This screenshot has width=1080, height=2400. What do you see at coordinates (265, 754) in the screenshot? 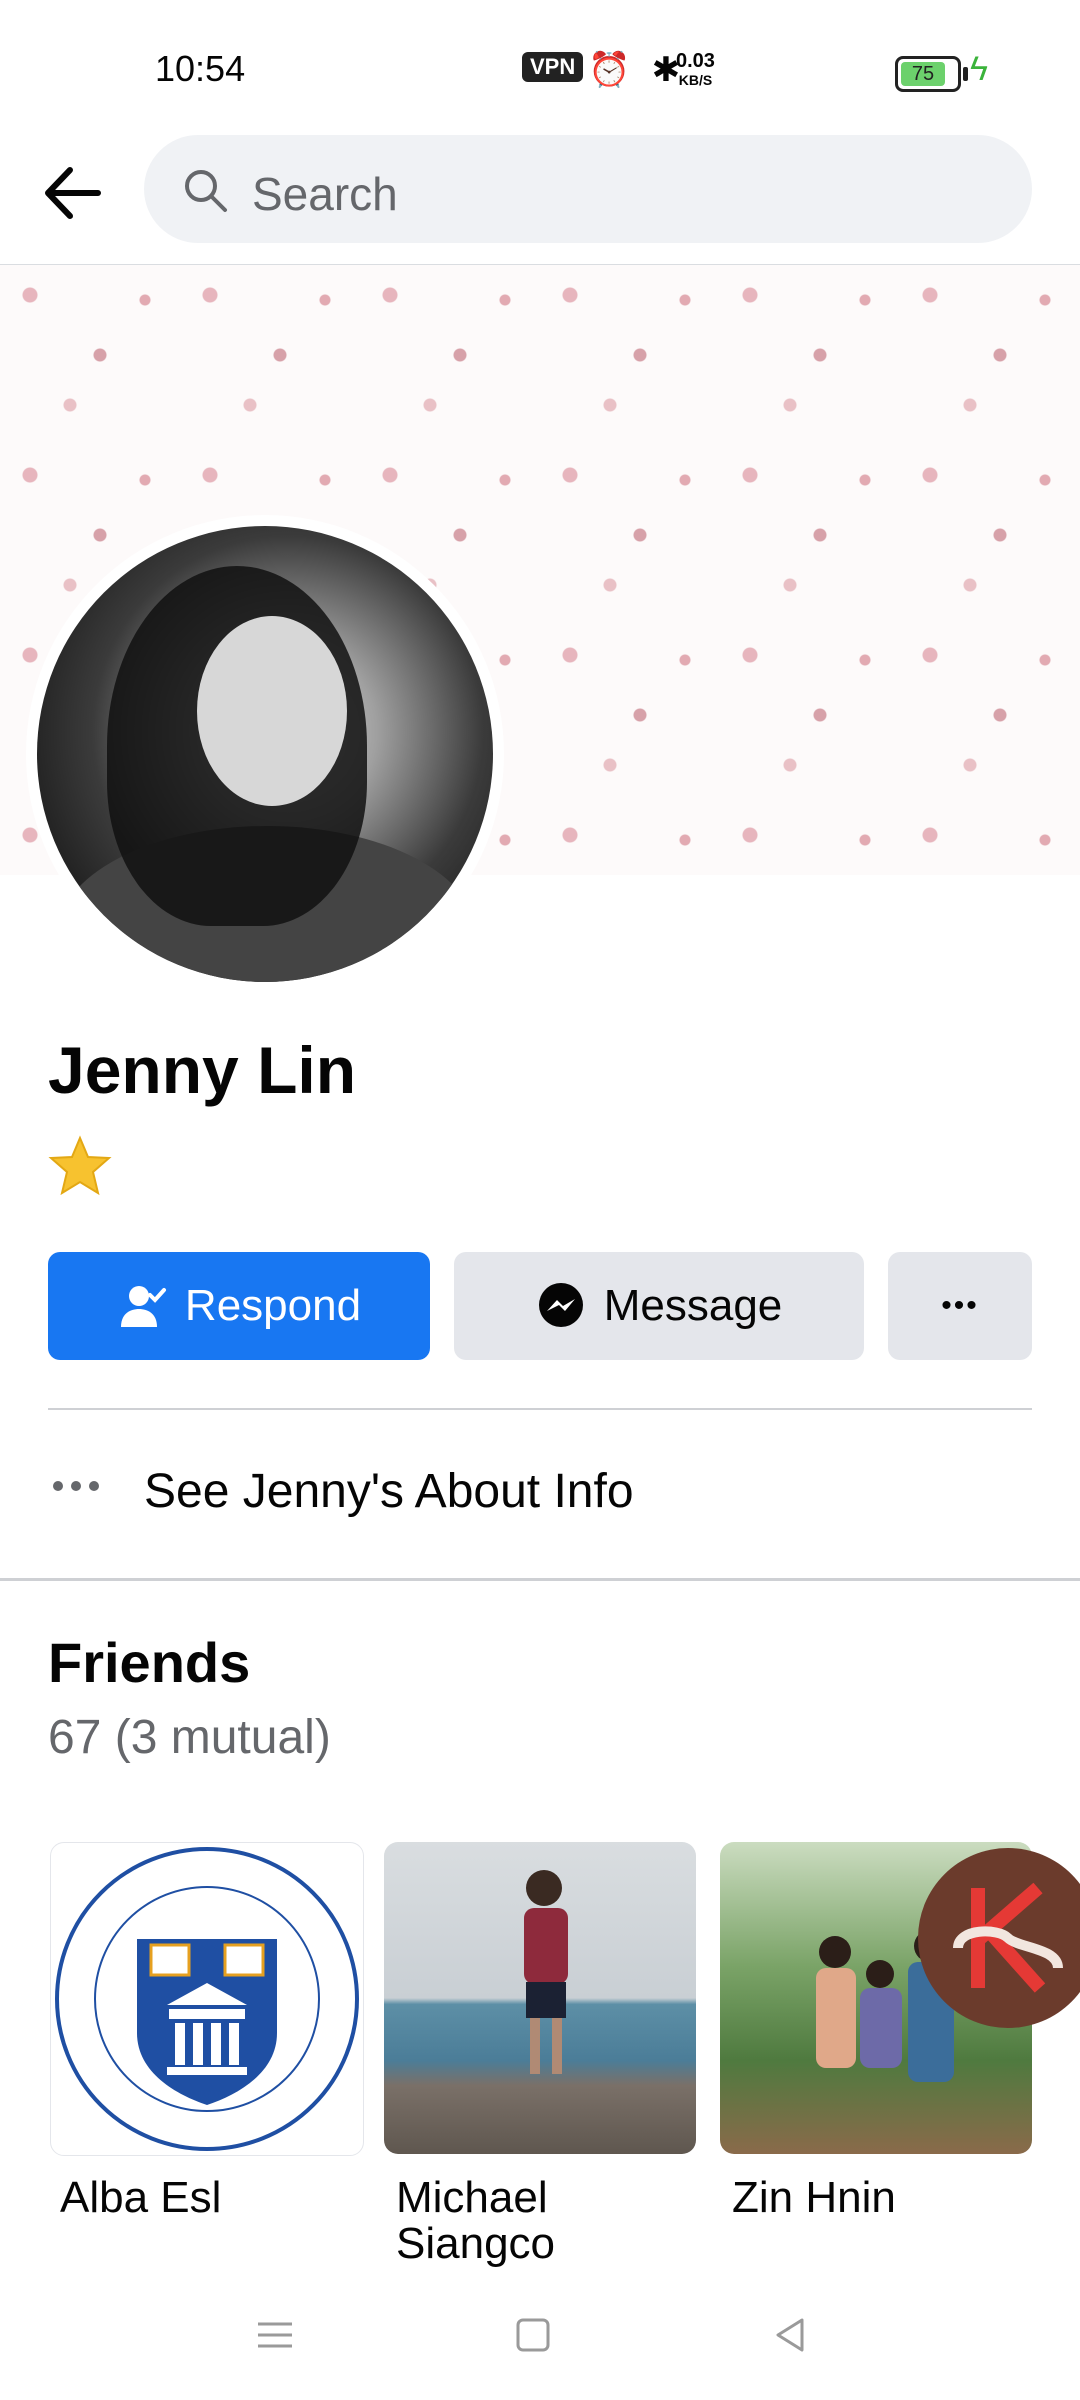
I see `profile-avatar` at bounding box center [265, 754].